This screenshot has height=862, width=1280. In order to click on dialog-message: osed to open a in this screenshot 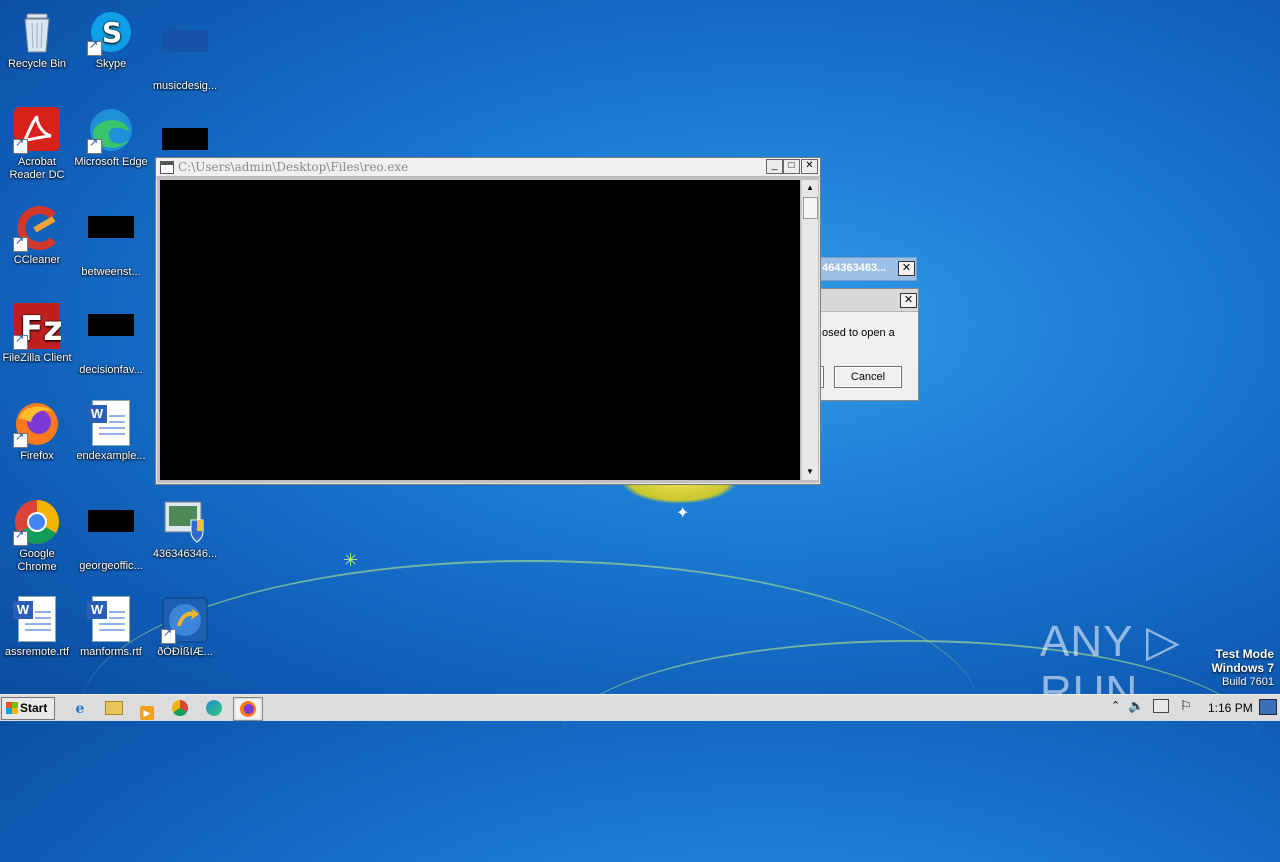, I will do `click(858, 333)`.